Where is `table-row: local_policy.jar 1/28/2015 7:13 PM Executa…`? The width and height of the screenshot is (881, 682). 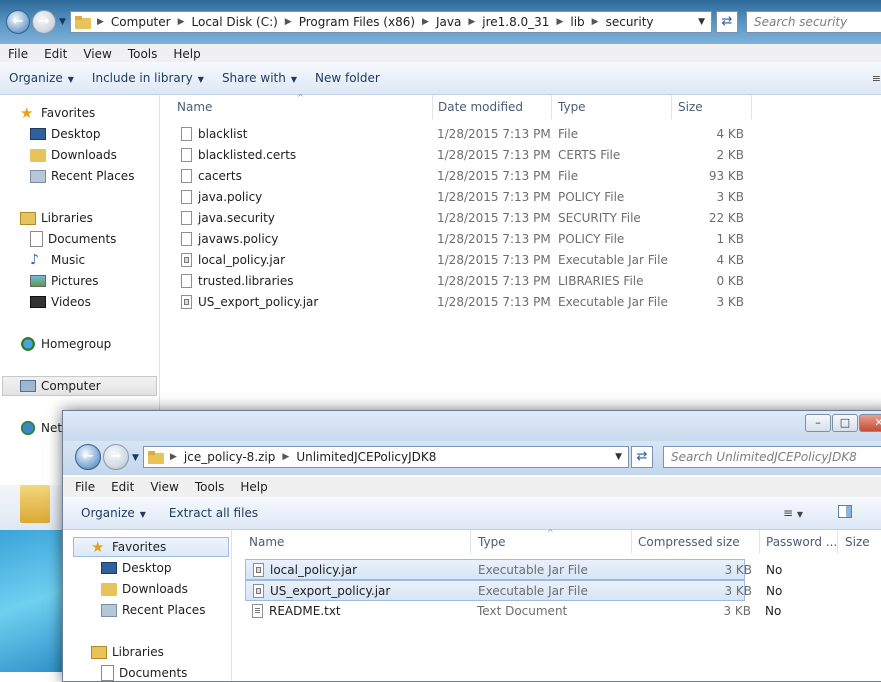 table-row: local_policy.jar 1/28/2015 7:13 PM Executa… is located at coordinates (460, 260).